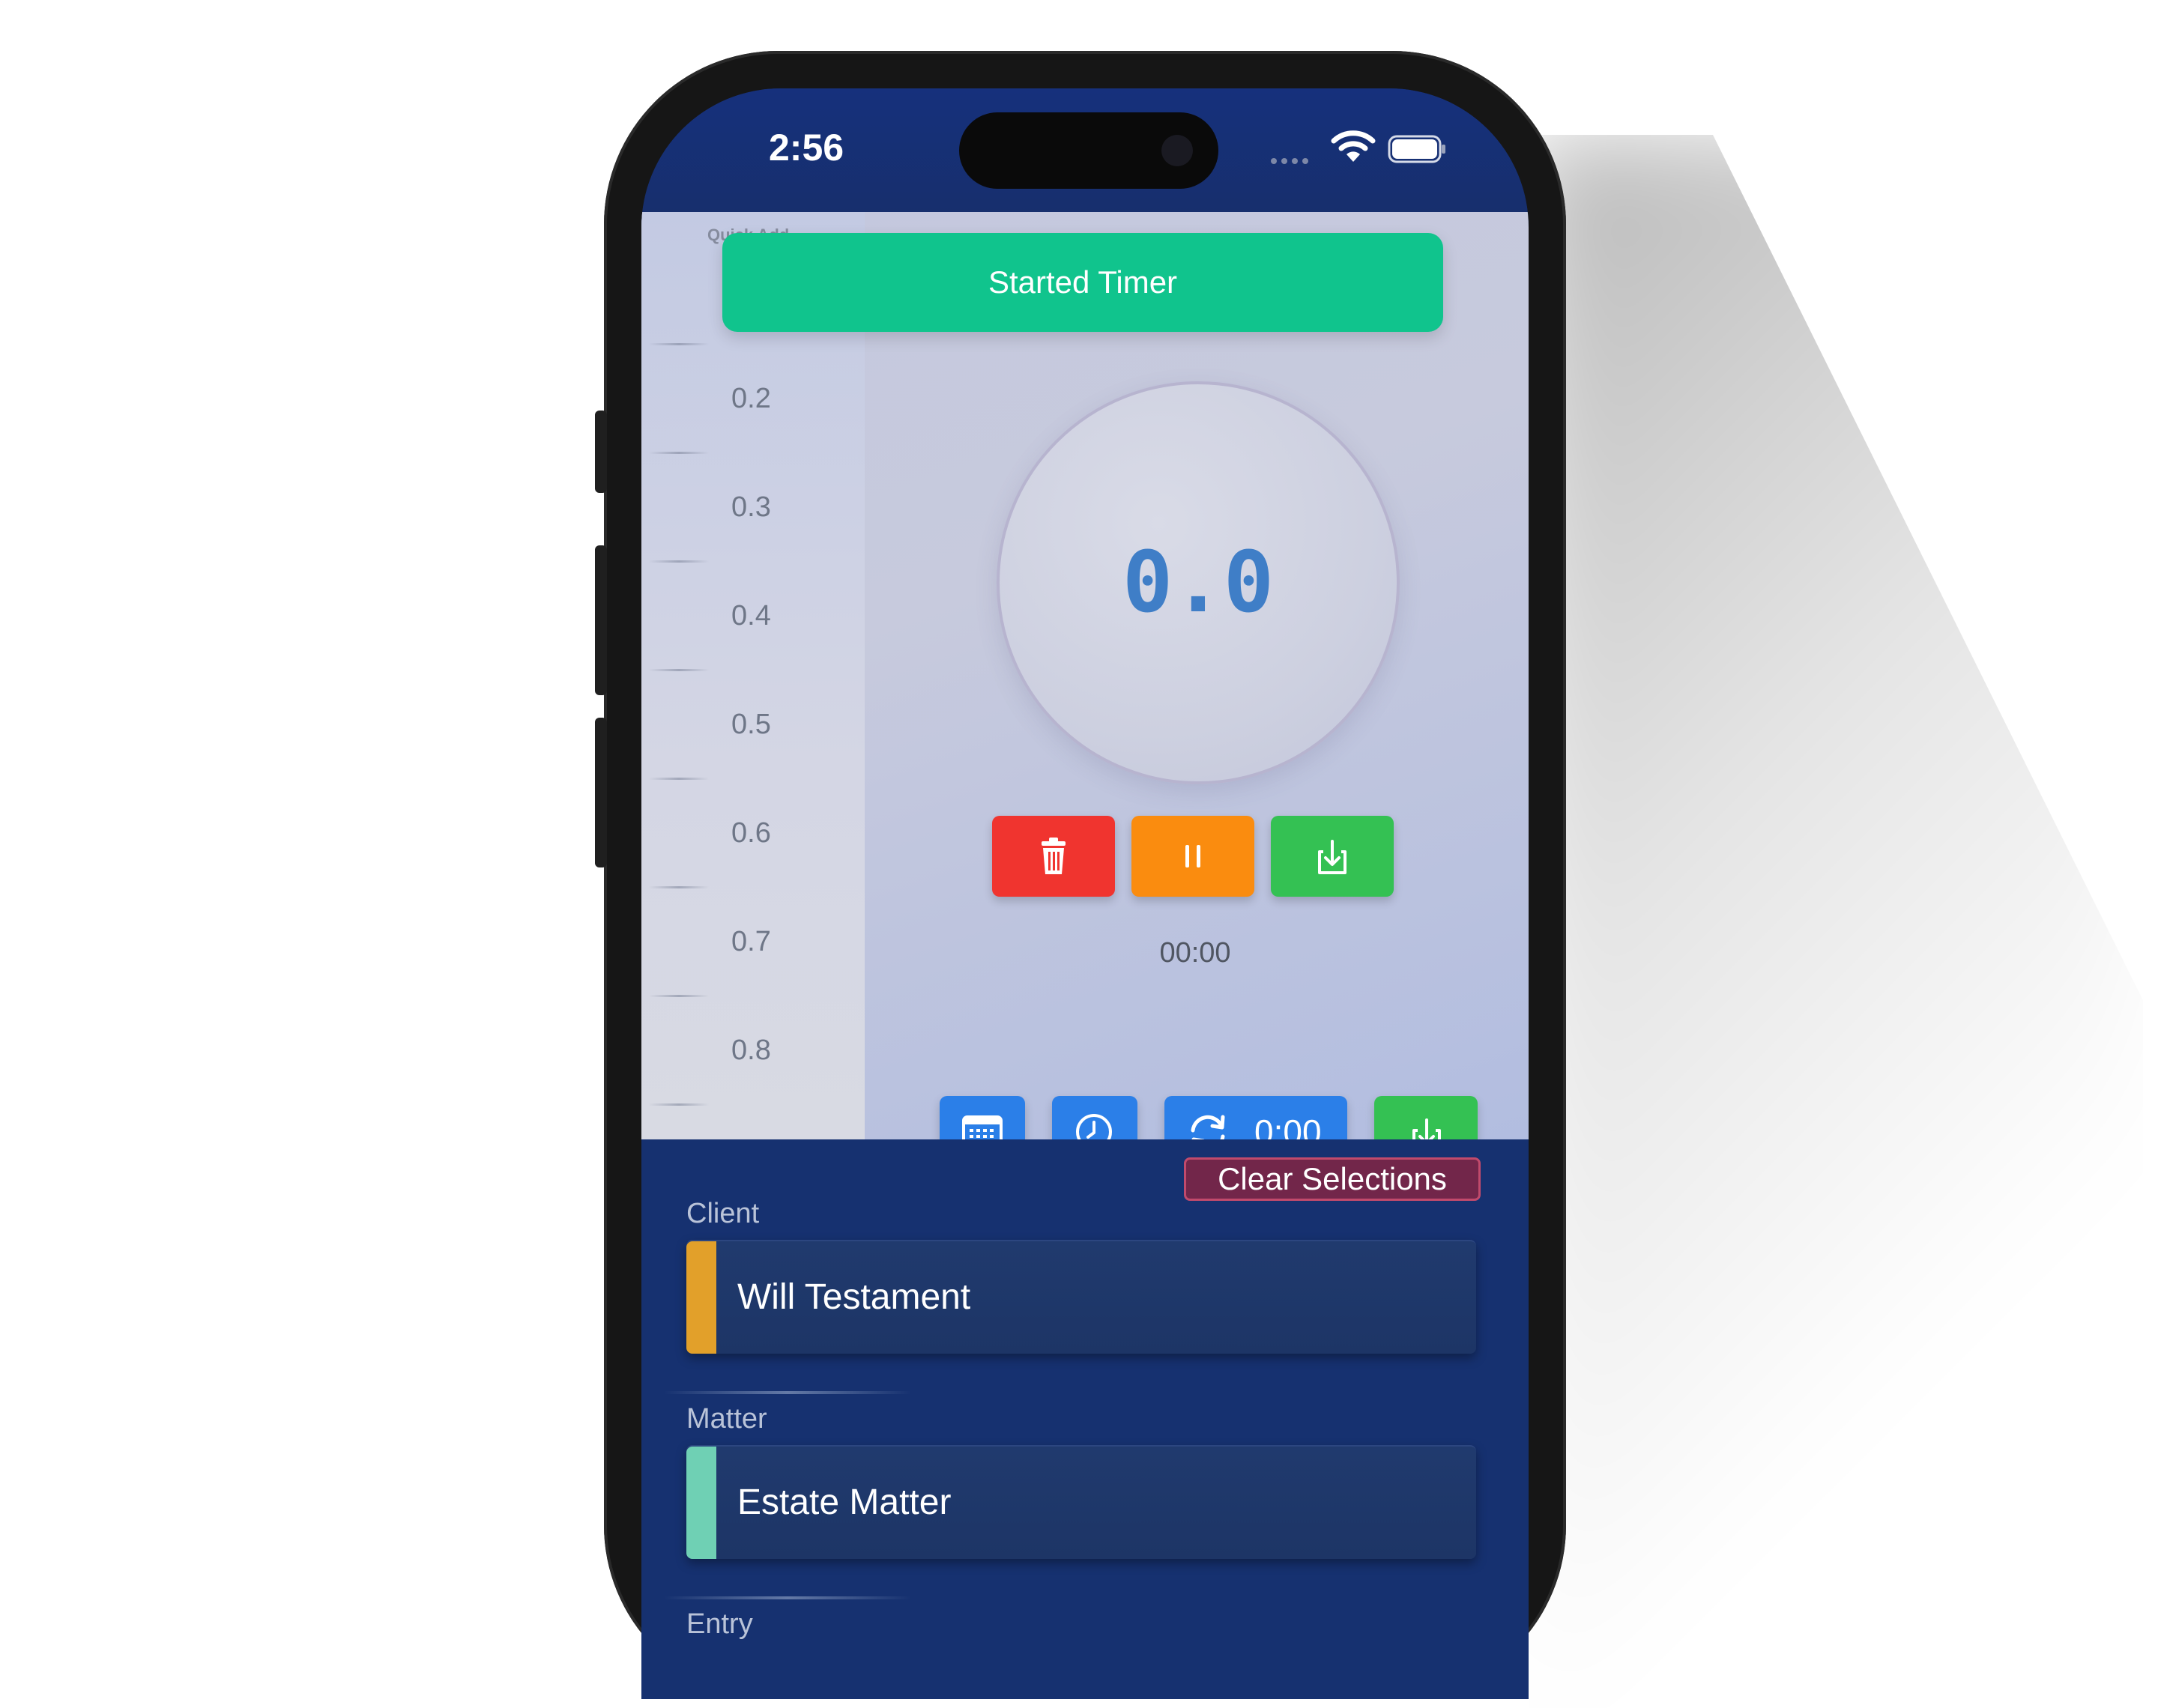 This screenshot has width=2158, height=1708. I want to click on matter-color-stripe, so click(701, 1503).